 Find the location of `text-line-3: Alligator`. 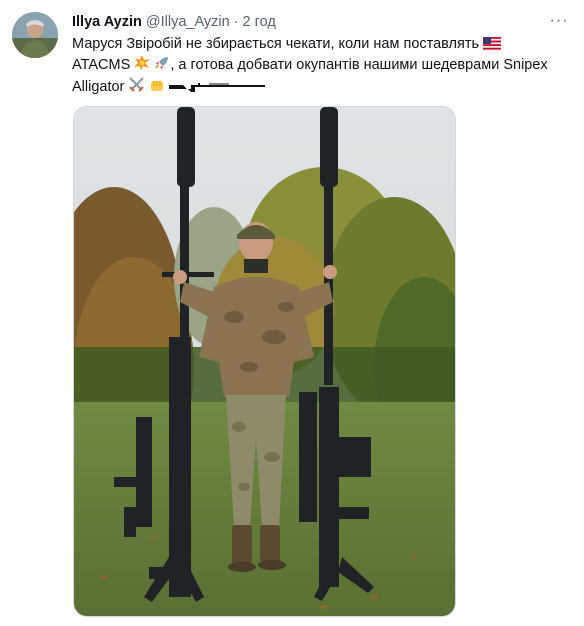

text-line-3: Alligator is located at coordinates (98, 87).